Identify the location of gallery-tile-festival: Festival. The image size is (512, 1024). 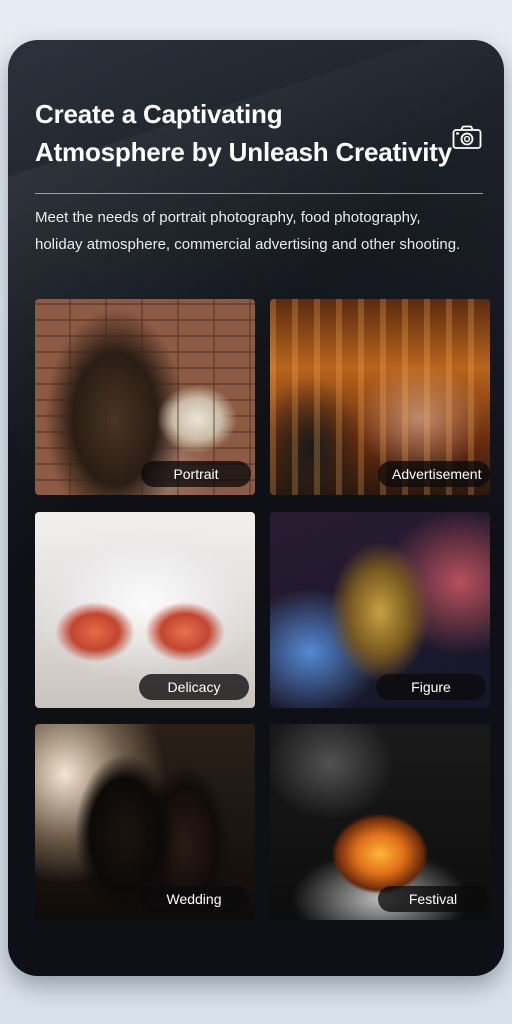
(380, 822).